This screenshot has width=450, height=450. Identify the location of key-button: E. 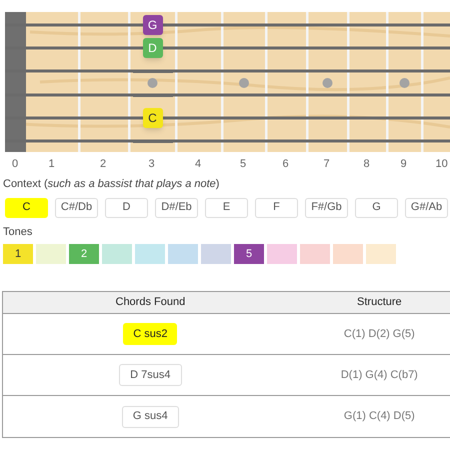
(226, 208).